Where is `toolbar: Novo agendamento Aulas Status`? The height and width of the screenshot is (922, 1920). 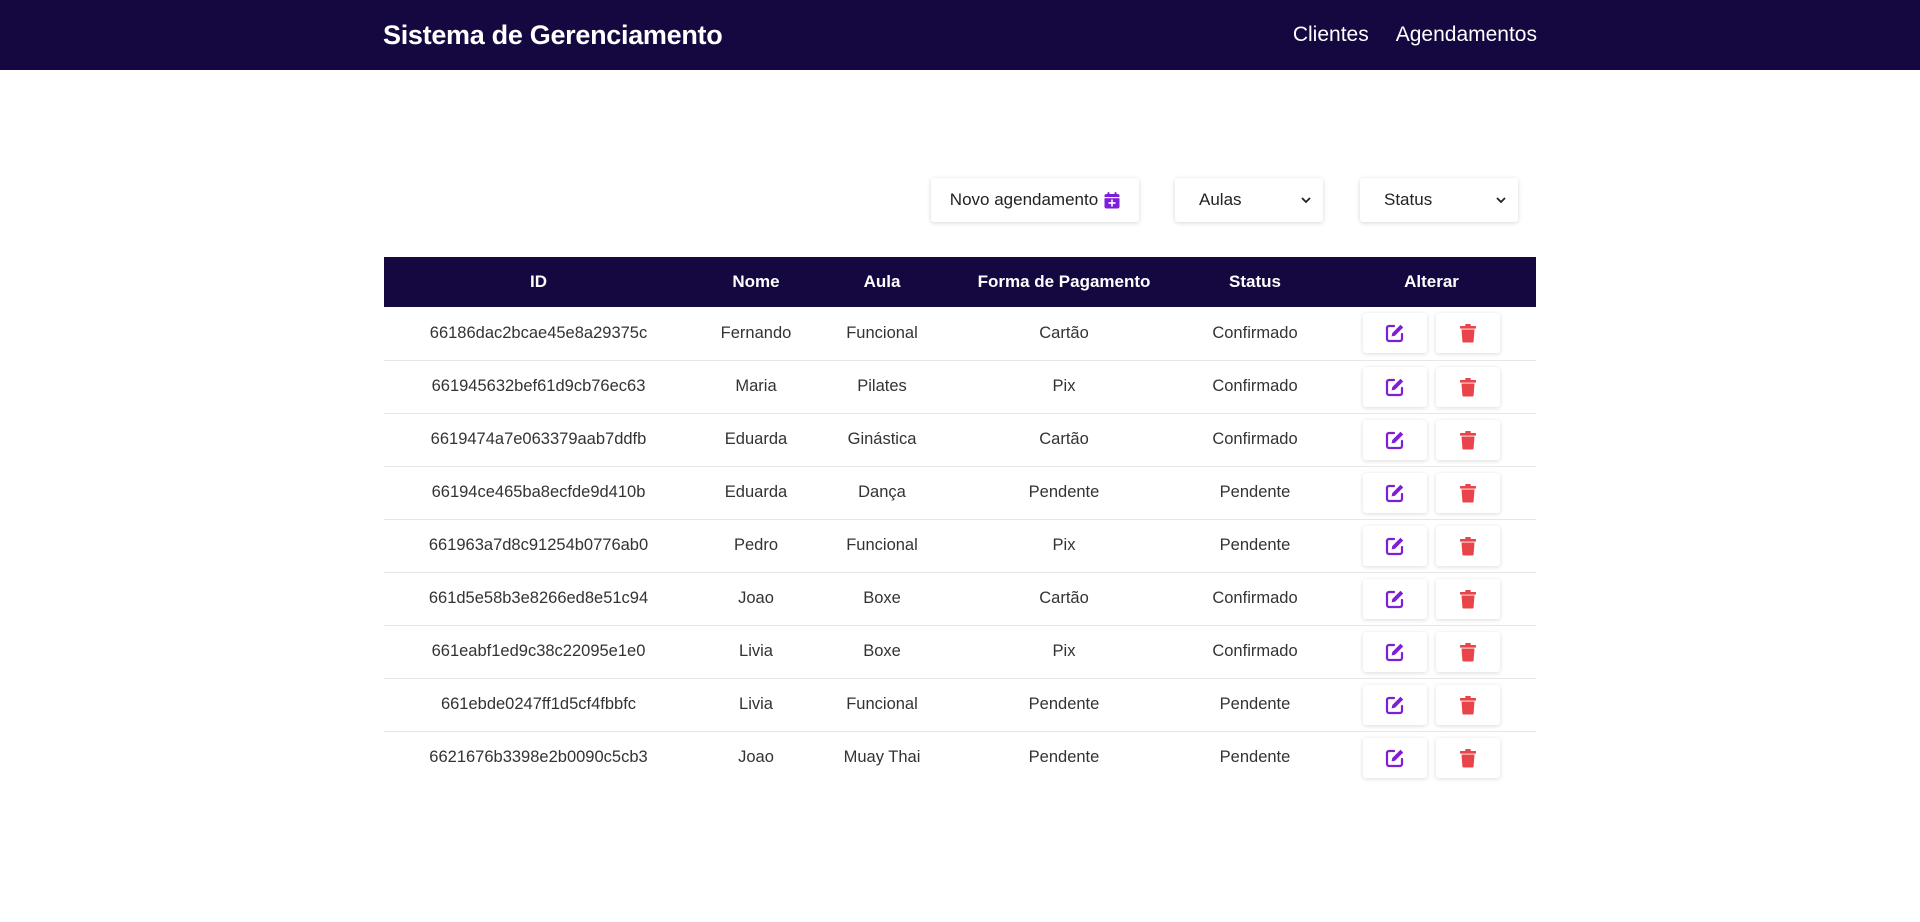
toolbar: Novo agendamento Aulas Status is located at coordinates (960, 200).